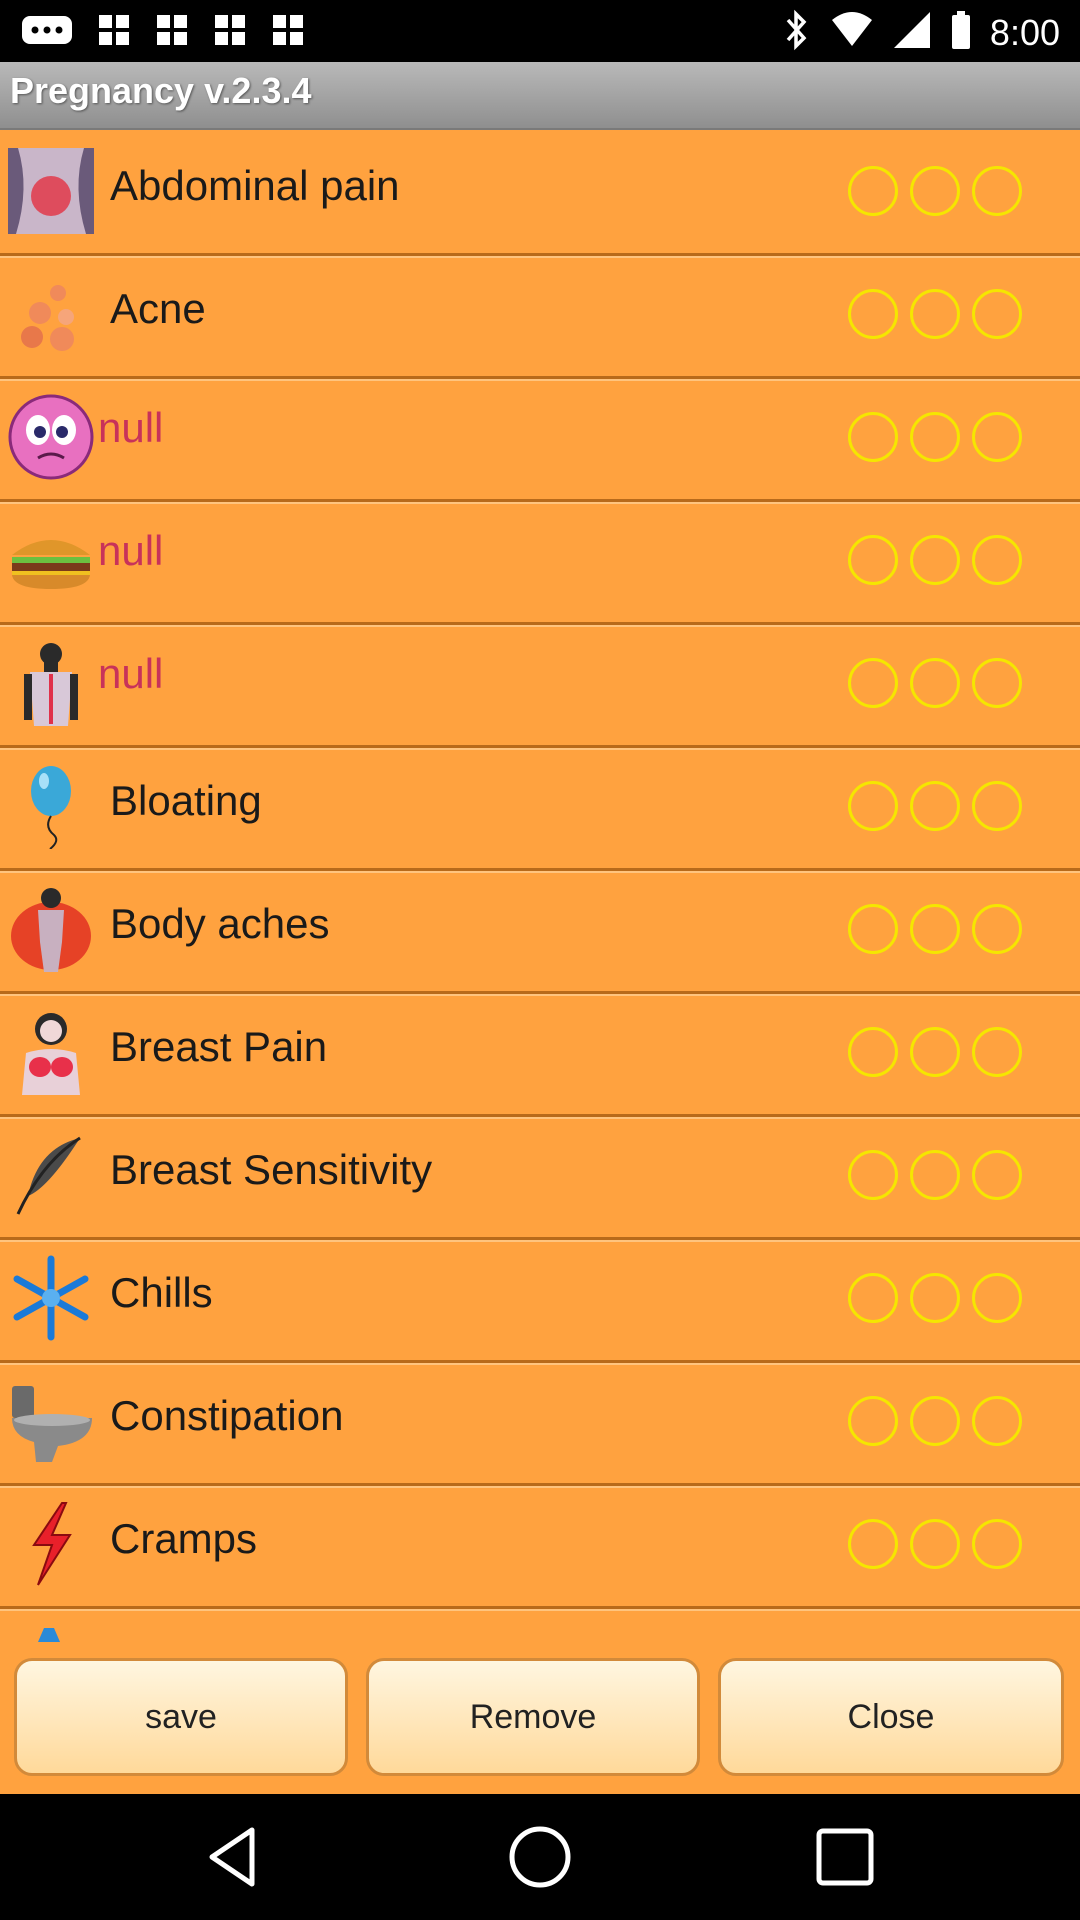  What do you see at coordinates (961, 32) in the screenshot?
I see `battery-icon` at bounding box center [961, 32].